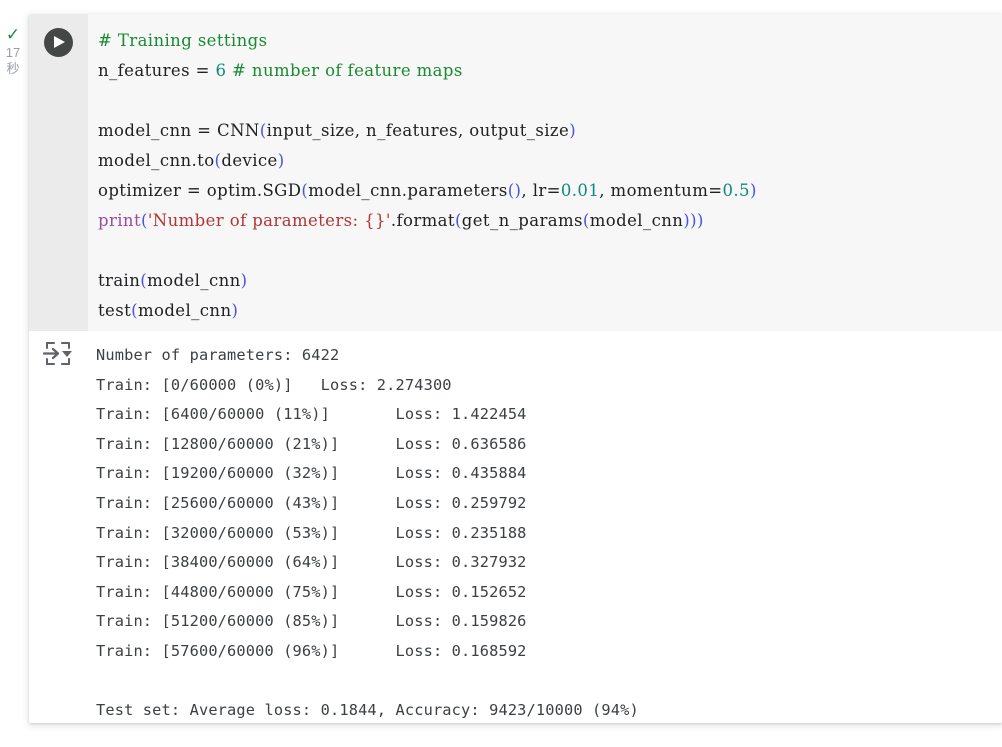  I want to click on code-token: device, so click(249, 160).